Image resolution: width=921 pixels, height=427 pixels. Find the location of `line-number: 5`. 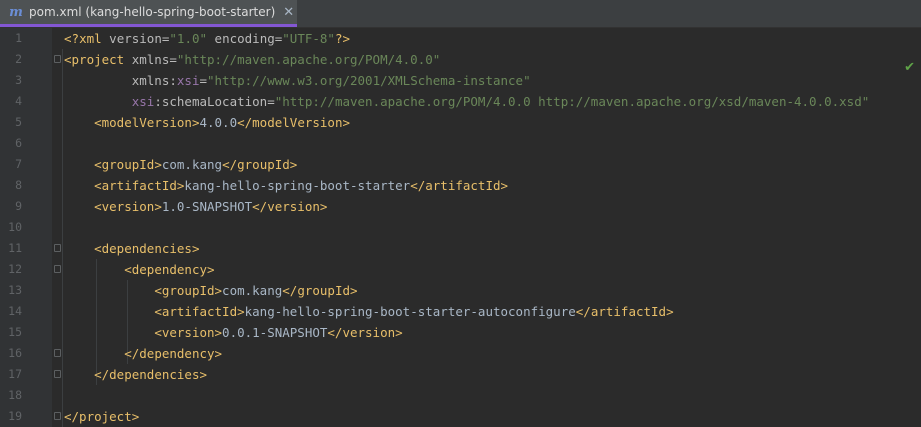

line-number: 5 is located at coordinates (18, 122).